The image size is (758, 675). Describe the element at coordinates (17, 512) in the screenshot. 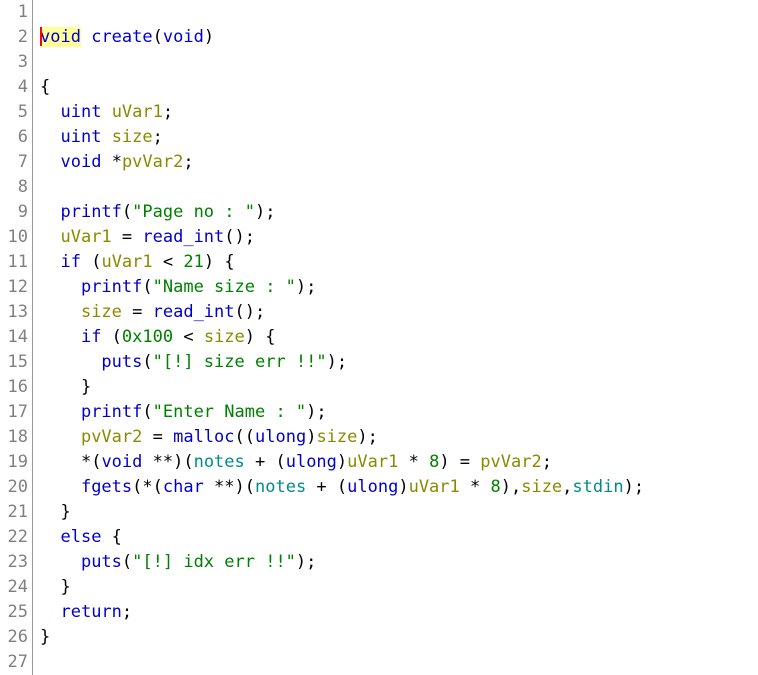

I see `line-number: 21` at that location.